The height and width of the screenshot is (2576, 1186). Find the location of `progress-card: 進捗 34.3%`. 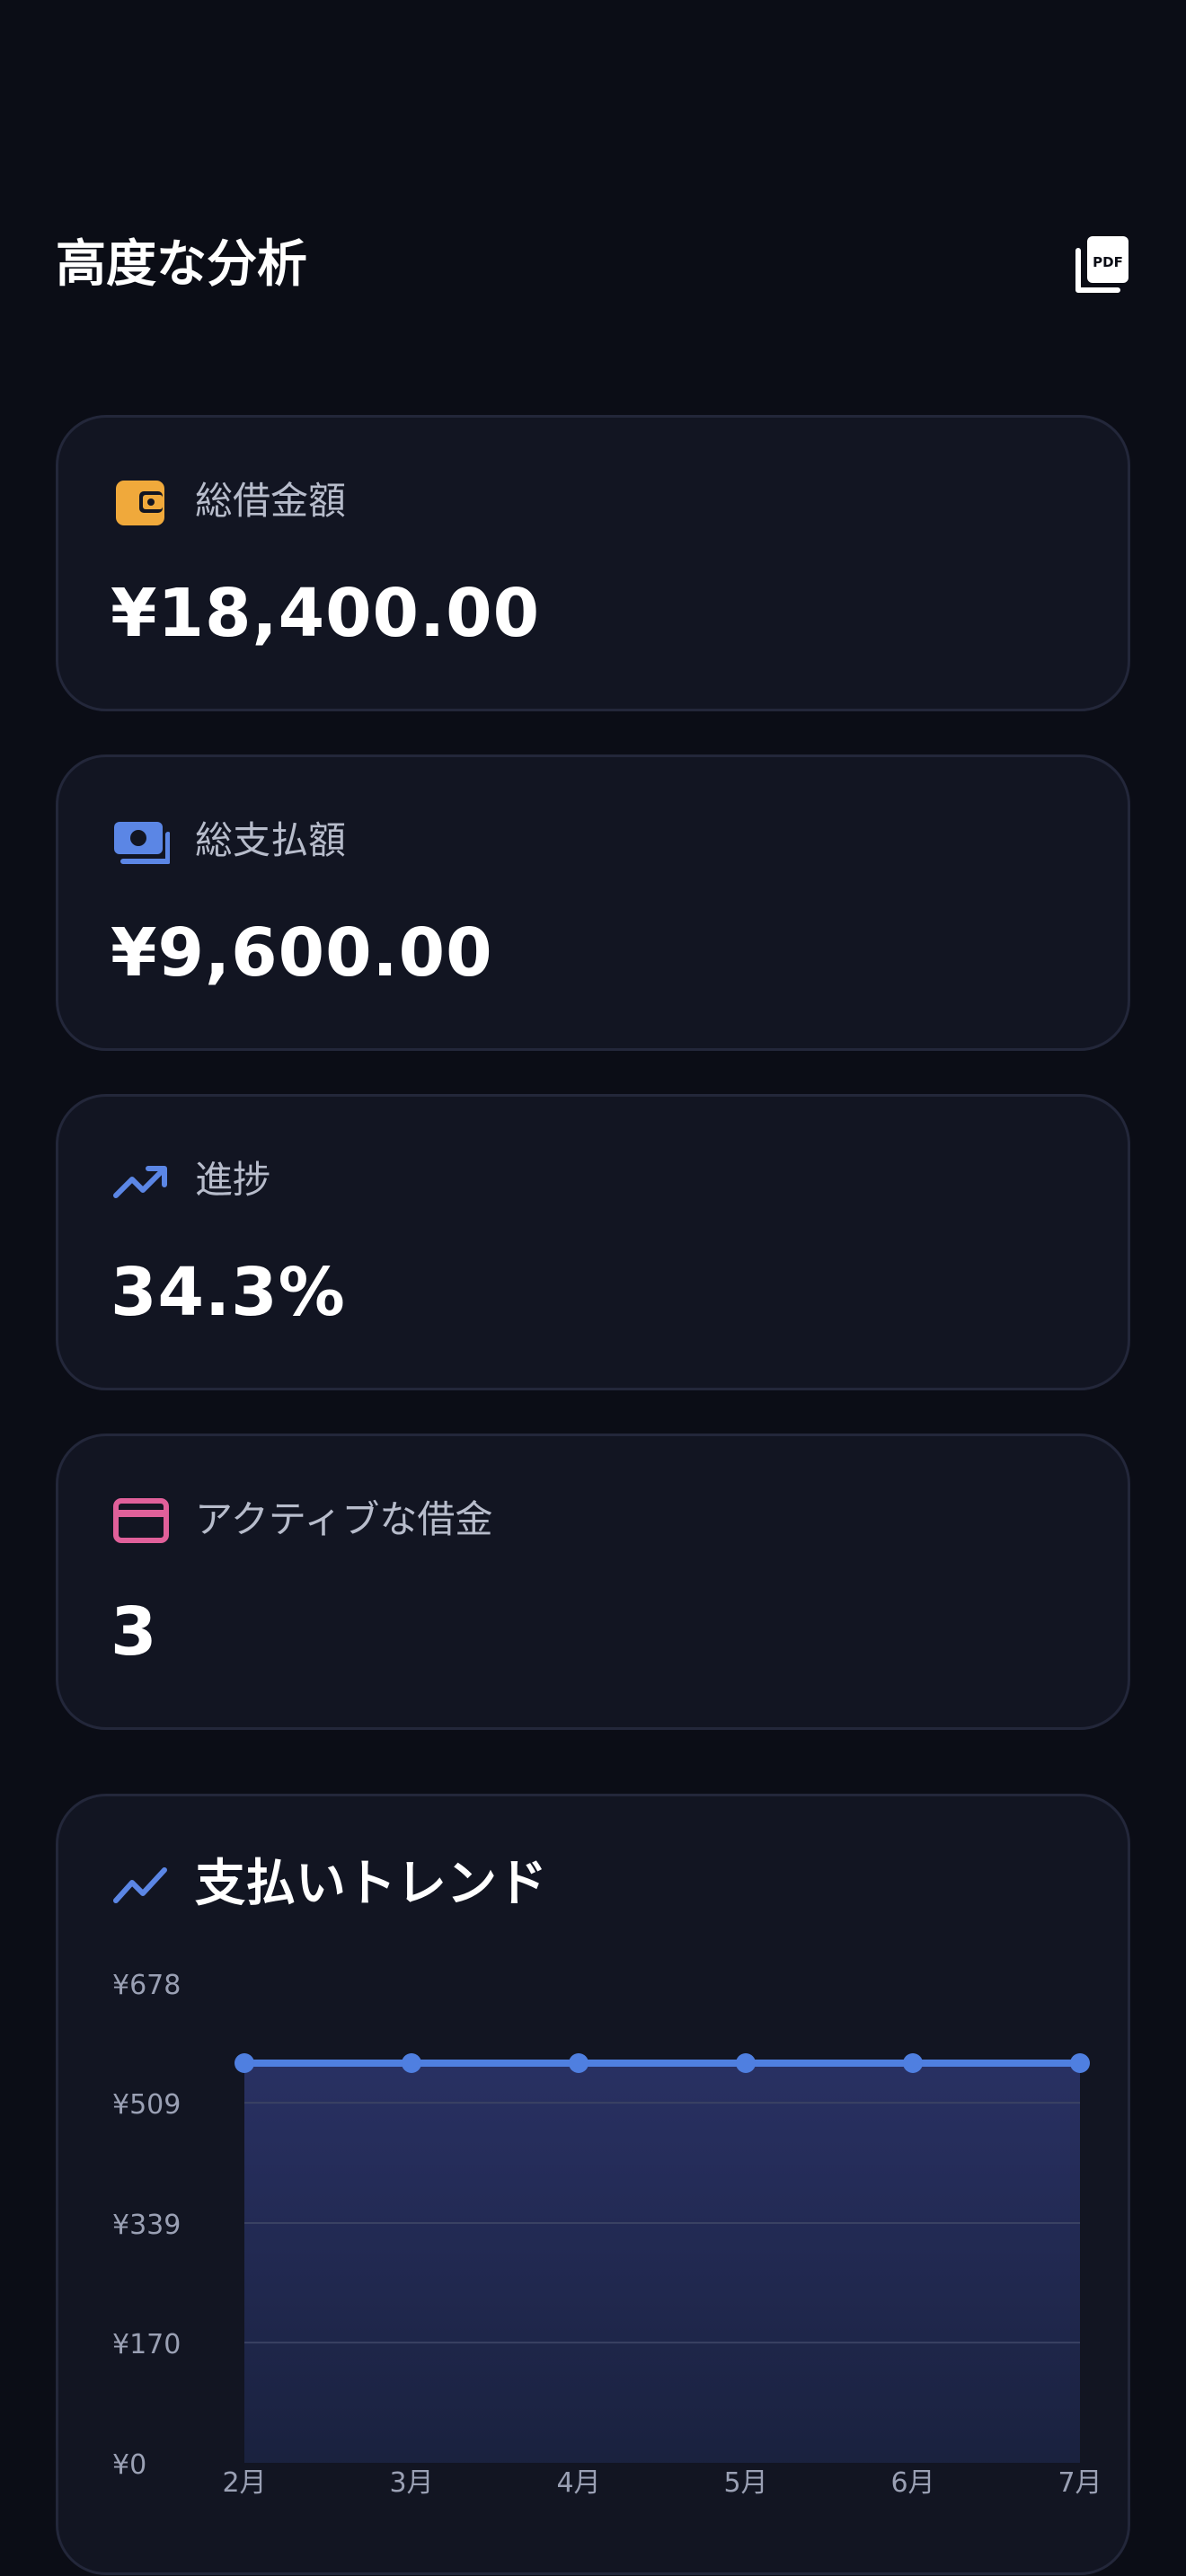

progress-card: 進捗 34.3% is located at coordinates (593, 1242).